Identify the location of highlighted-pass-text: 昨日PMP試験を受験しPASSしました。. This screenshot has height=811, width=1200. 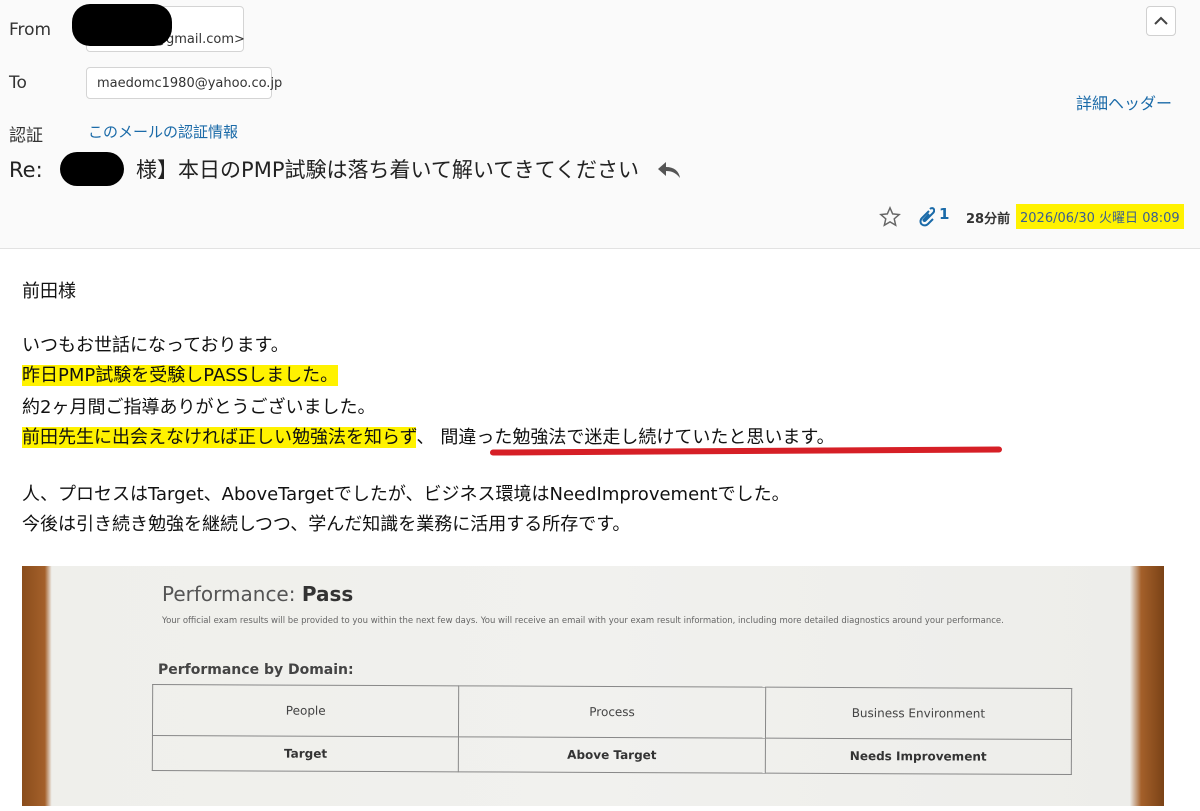
(180, 375).